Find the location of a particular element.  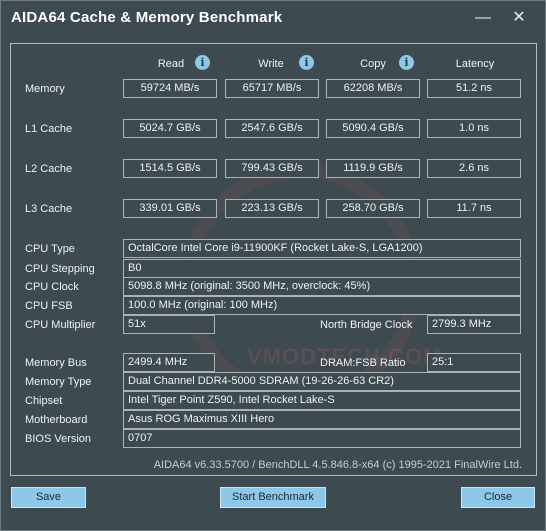

bios-version-value: 0707 is located at coordinates (322, 438).